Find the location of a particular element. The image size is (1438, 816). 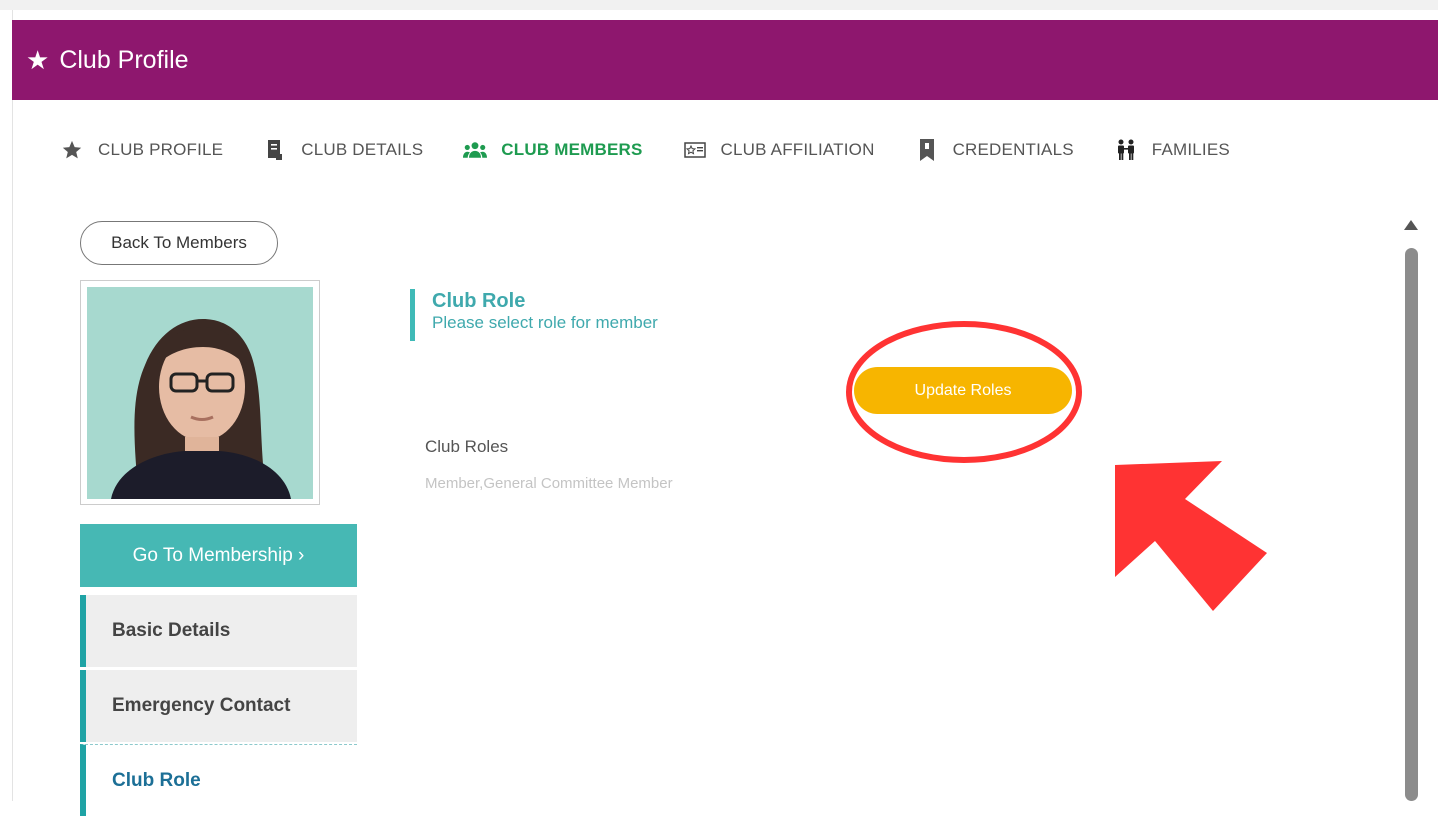

pointer-arrow is located at coordinates (1191, 536).